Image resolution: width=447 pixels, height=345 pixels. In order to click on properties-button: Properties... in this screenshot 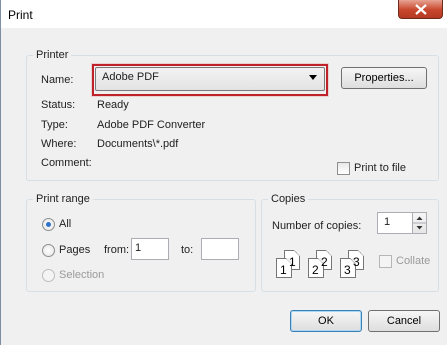, I will do `click(384, 78)`.